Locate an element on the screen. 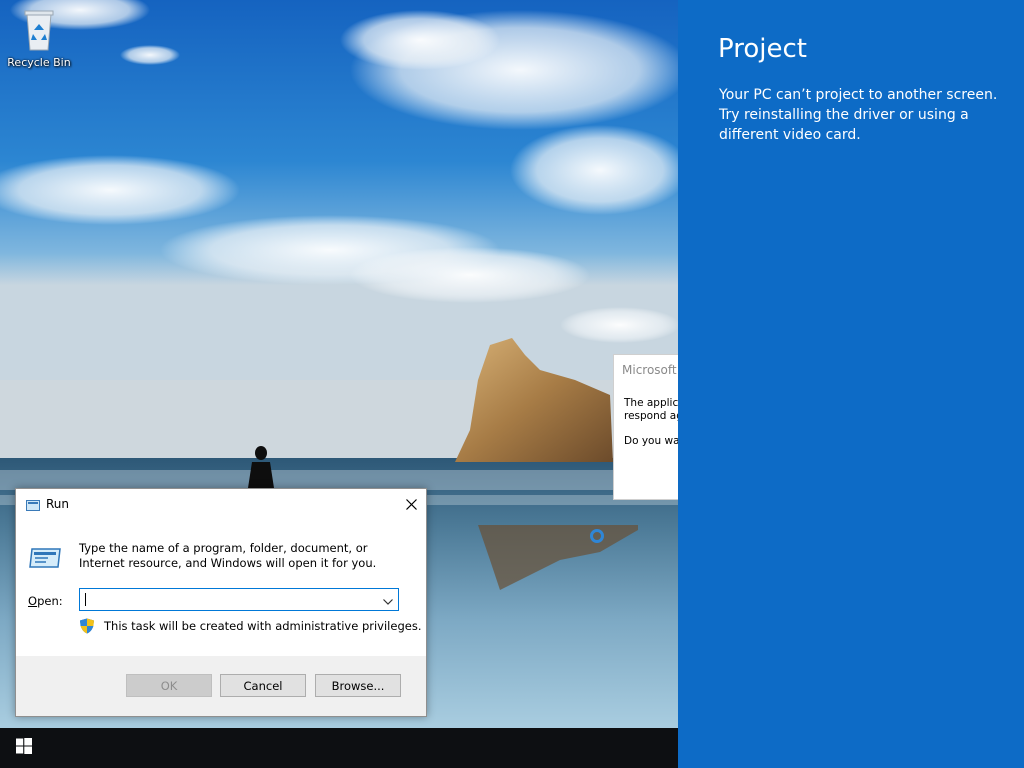  chevron-down-icon is located at coordinates (388, 599).